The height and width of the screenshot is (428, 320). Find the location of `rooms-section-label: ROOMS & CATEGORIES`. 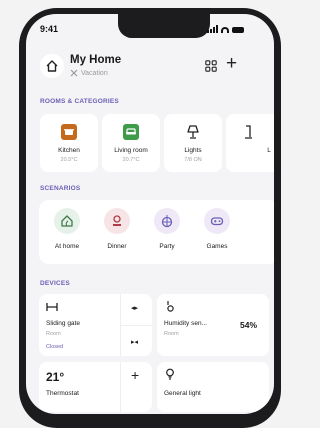

rooms-section-label: ROOMS & CATEGORIES is located at coordinates (79, 101).